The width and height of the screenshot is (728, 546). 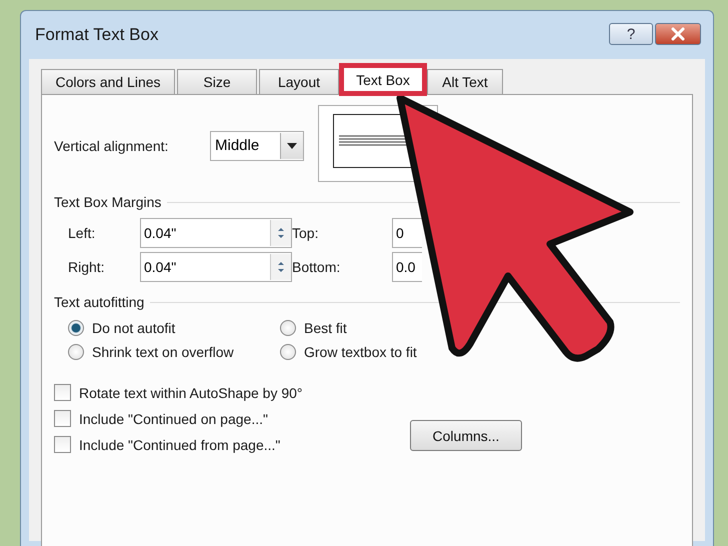 What do you see at coordinates (299, 81) in the screenshot?
I see `tab: Layout` at bounding box center [299, 81].